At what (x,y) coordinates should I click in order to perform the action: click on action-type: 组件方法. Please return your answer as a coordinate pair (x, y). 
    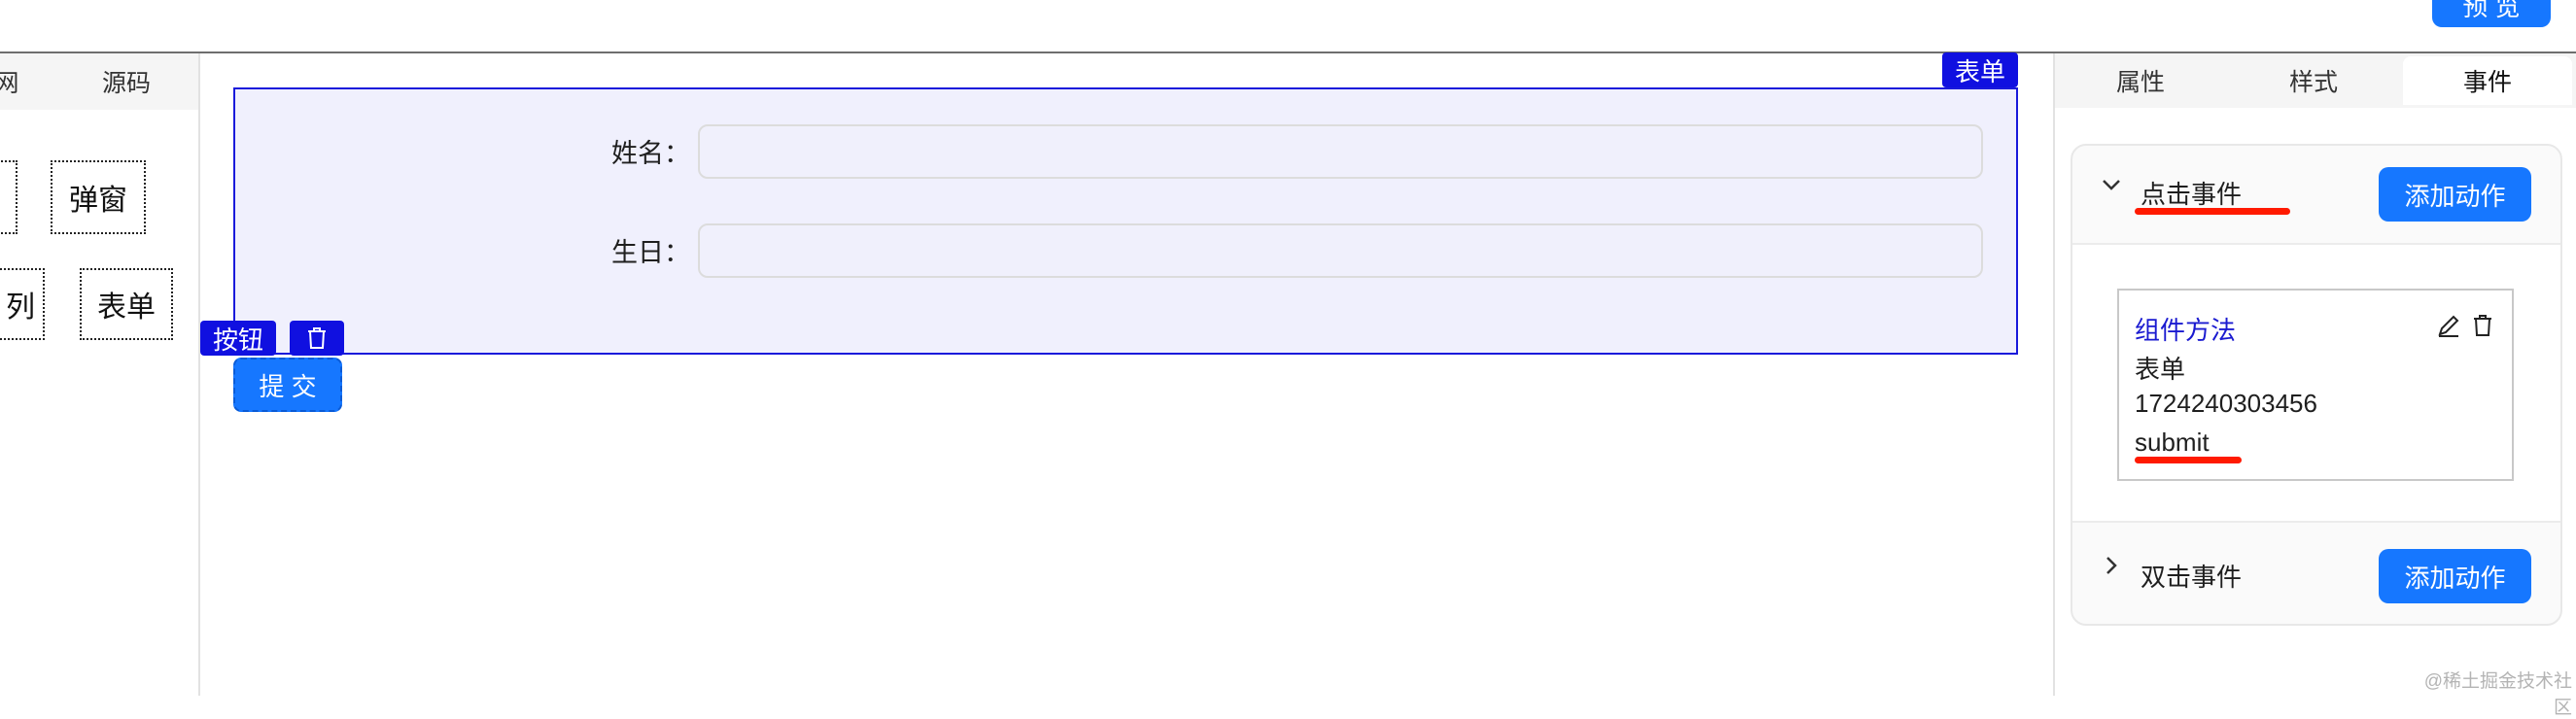
    Looking at the image, I should click on (2186, 330).